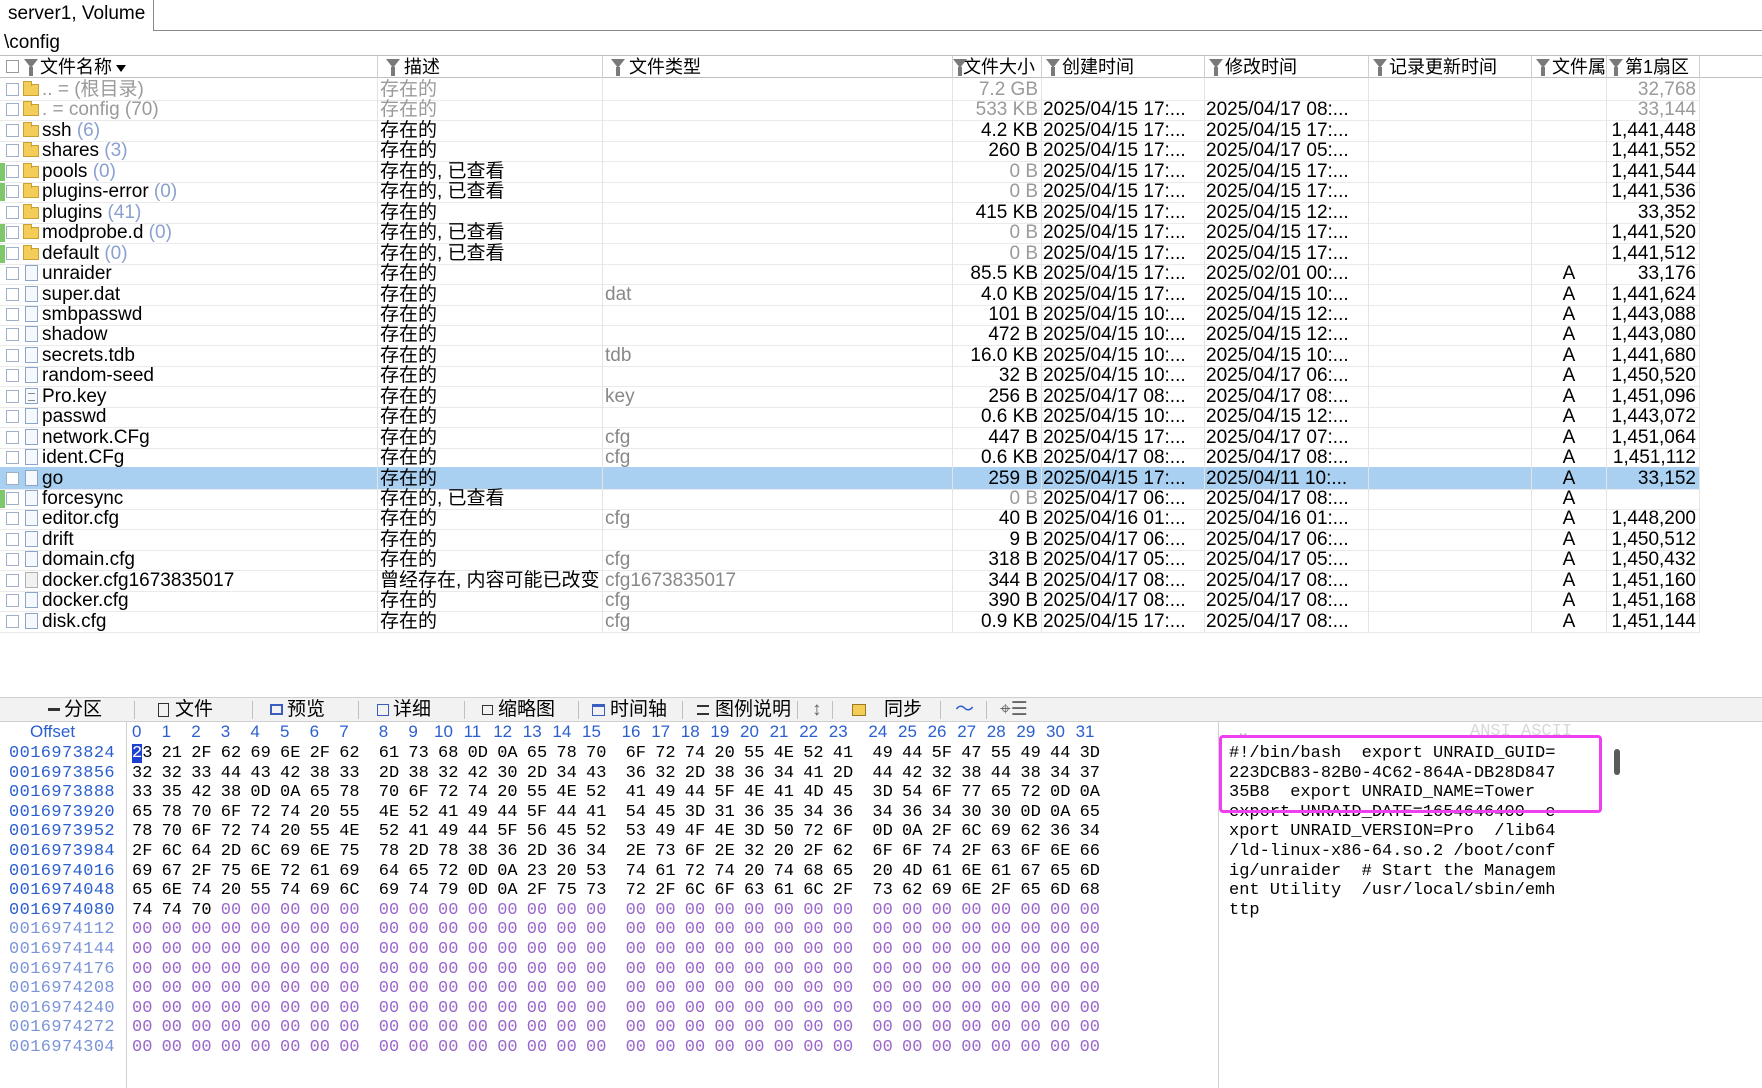 Image resolution: width=1762 pixels, height=1088 pixels. I want to click on updown-arrow-icon: ↕, so click(817, 710).